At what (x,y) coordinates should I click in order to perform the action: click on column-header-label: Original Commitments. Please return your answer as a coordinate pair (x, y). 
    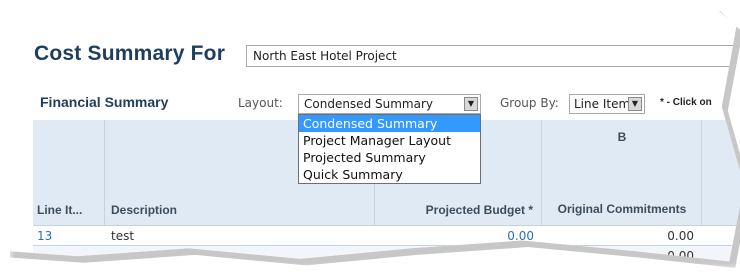
    Looking at the image, I should click on (622, 209).